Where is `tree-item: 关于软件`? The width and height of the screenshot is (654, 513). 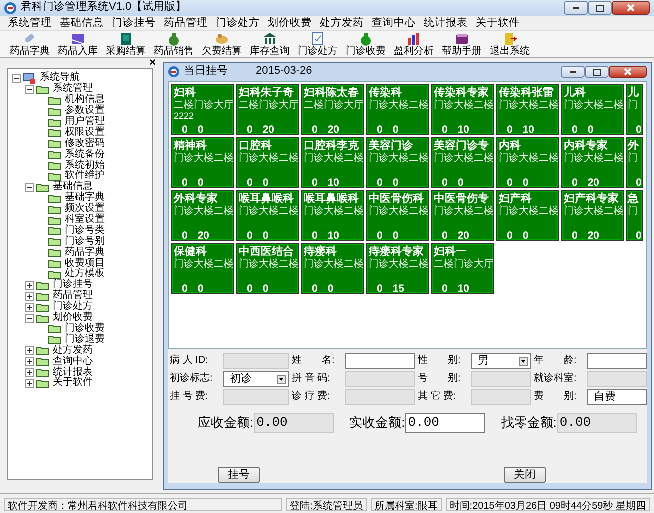 tree-item: 关于软件 is located at coordinates (73, 383).